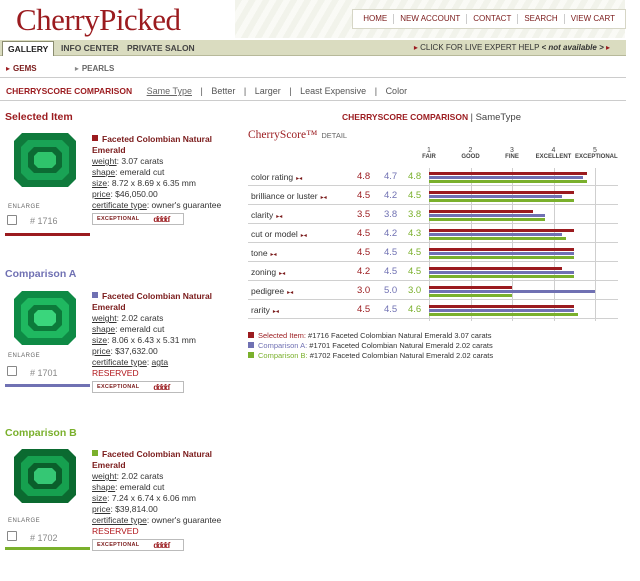 Image resolution: width=640 pixels, height=581 pixels. I want to click on score-row: tone ▸◂ 4.5 4.5 4.5, so click(433, 253).